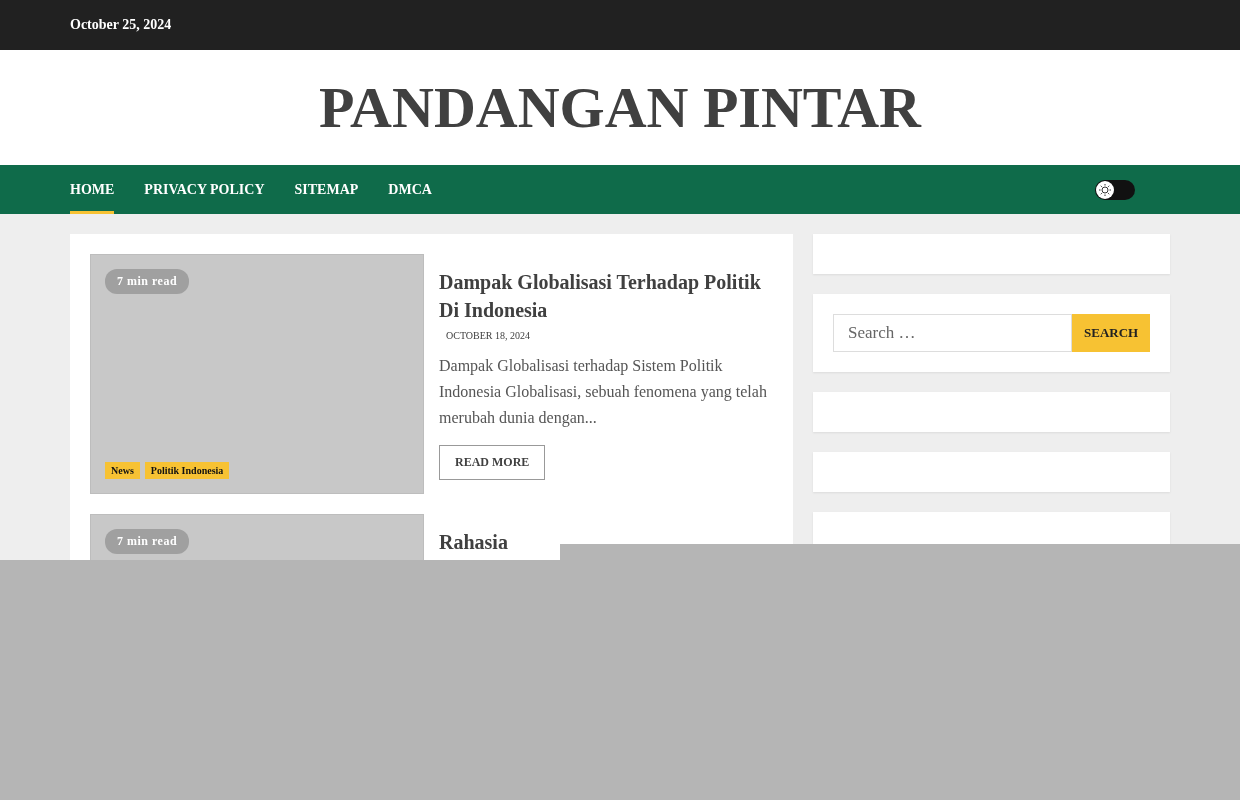  Describe the element at coordinates (121, 25) in the screenshot. I see `date: October 25, 2024` at that location.